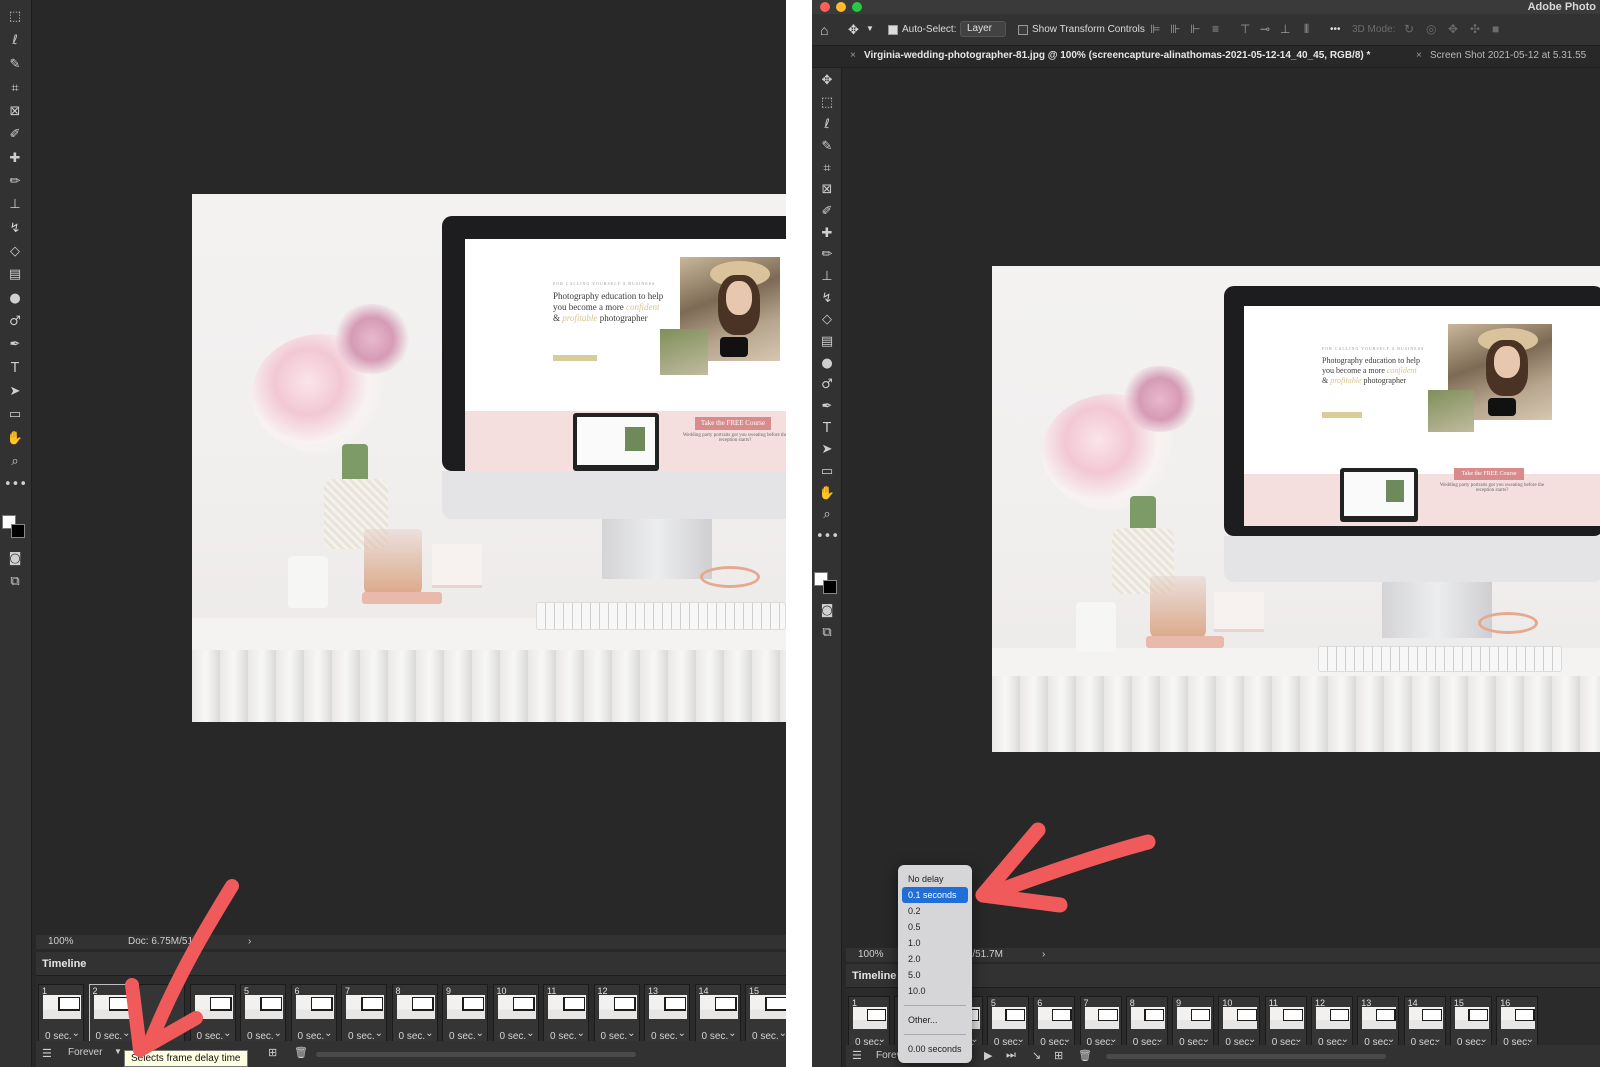 This screenshot has height=1067, width=1600. Describe the element at coordinates (465, 1014) in the screenshot. I see `timeline-frame: 90 sec. ⌄` at that location.